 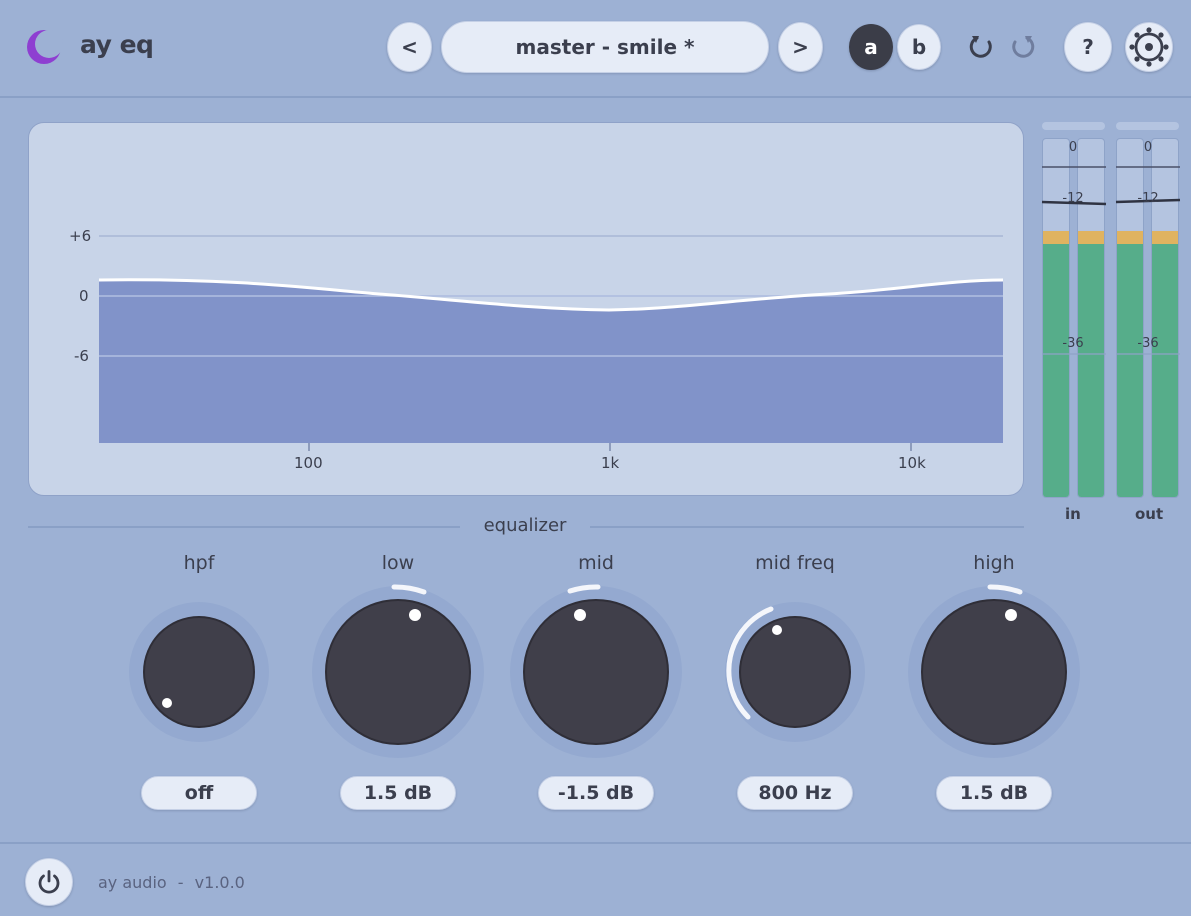 What do you see at coordinates (415, 615) in the screenshot?
I see `low-knob-indicator` at bounding box center [415, 615].